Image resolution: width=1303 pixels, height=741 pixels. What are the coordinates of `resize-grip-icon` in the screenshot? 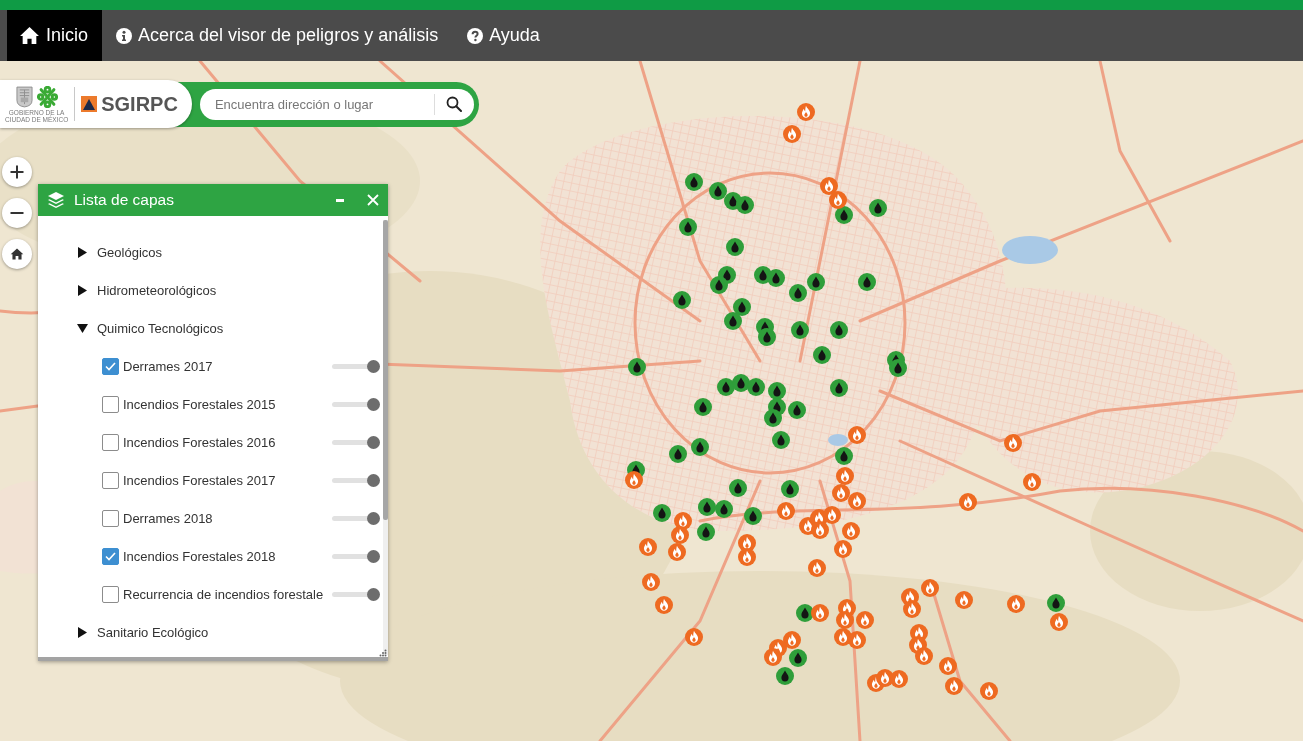 It's located at (383, 653).